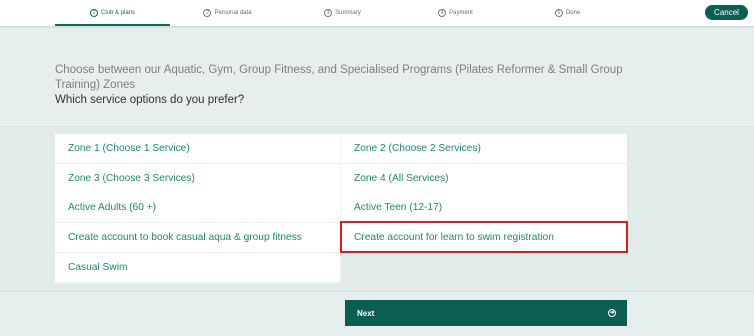 This screenshot has width=754, height=336. What do you see at coordinates (558, 13) in the screenshot?
I see `step-number-icon: 5` at bounding box center [558, 13].